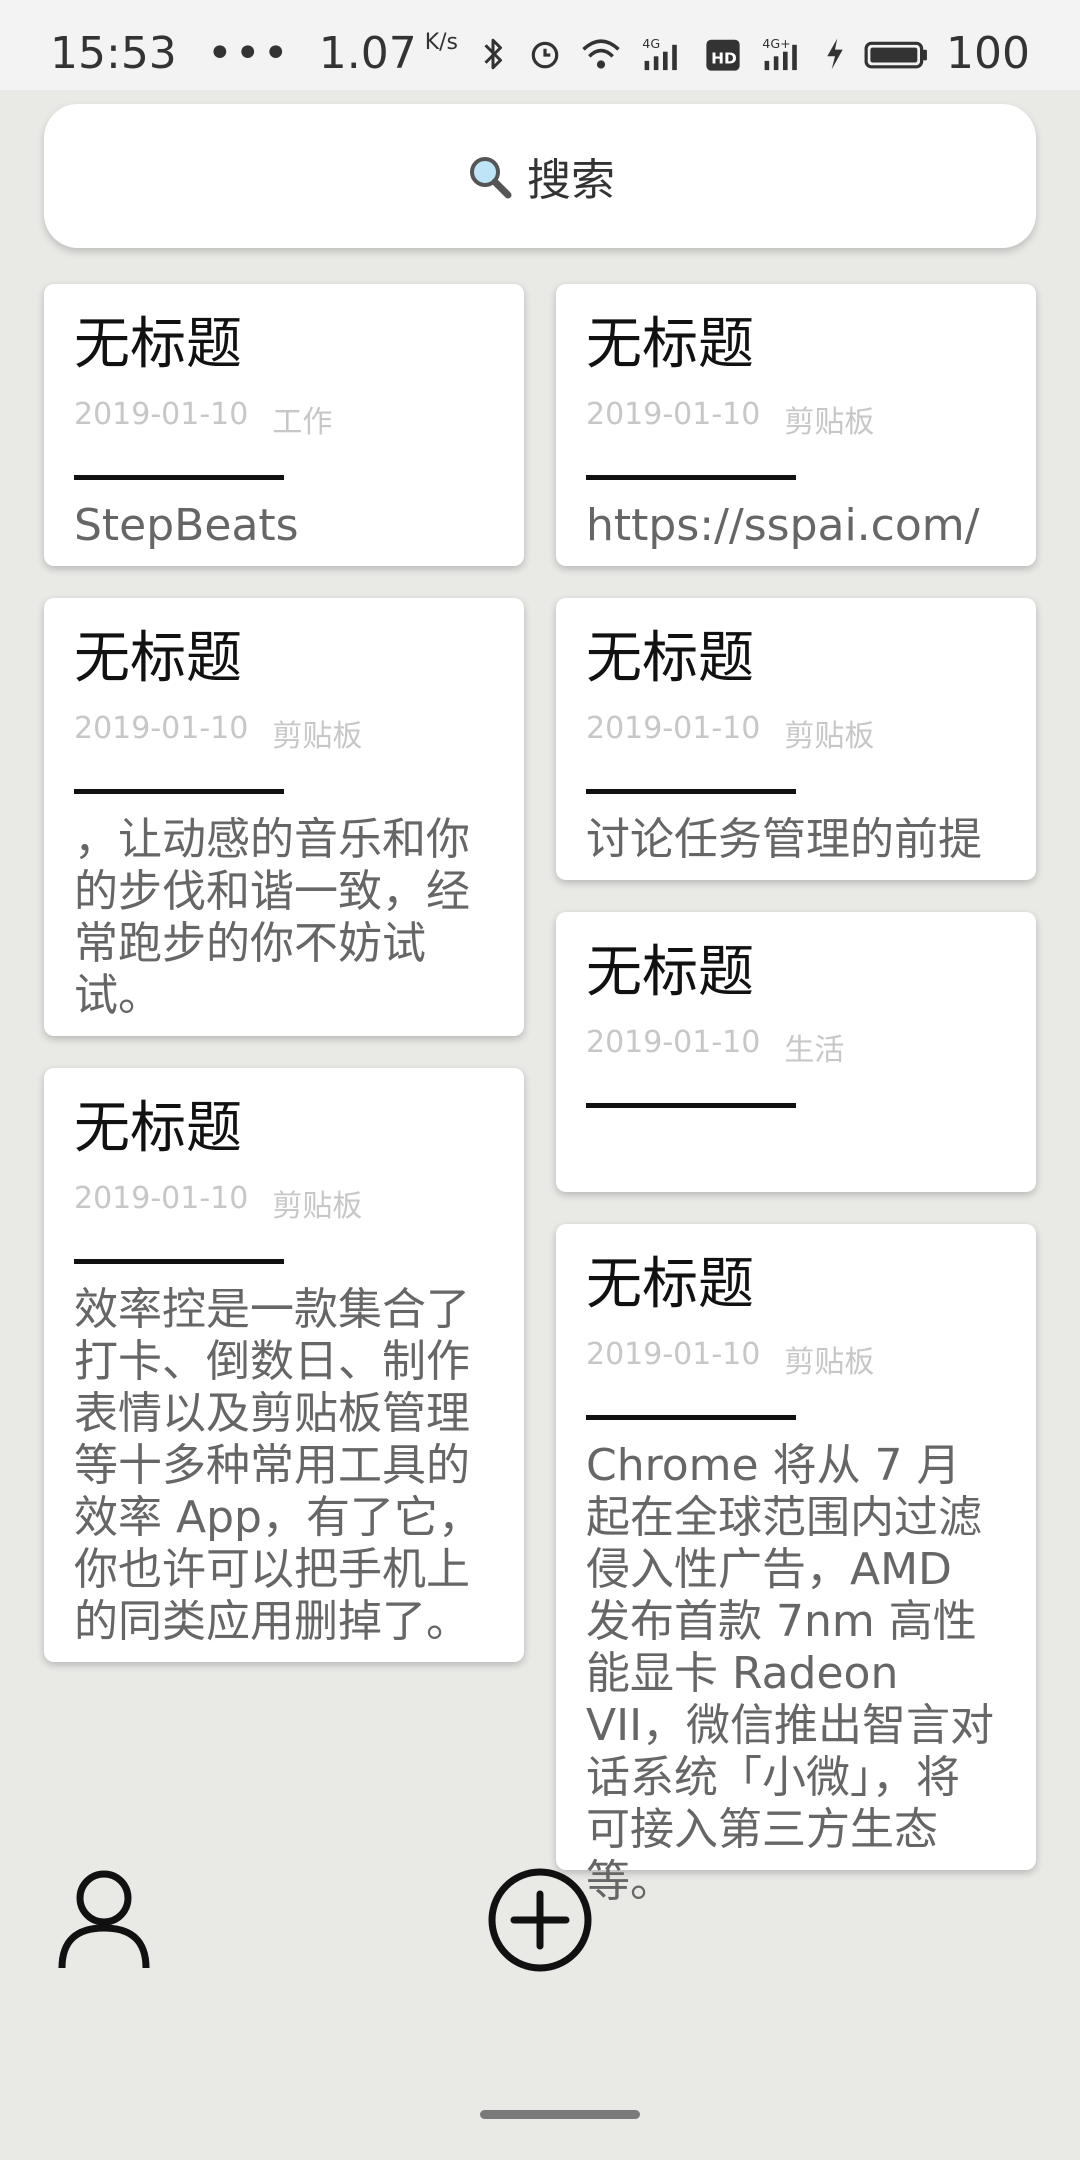 The height and width of the screenshot is (2160, 1080). Describe the element at coordinates (540, 1920) in the screenshot. I see `add-circle-icon` at that location.